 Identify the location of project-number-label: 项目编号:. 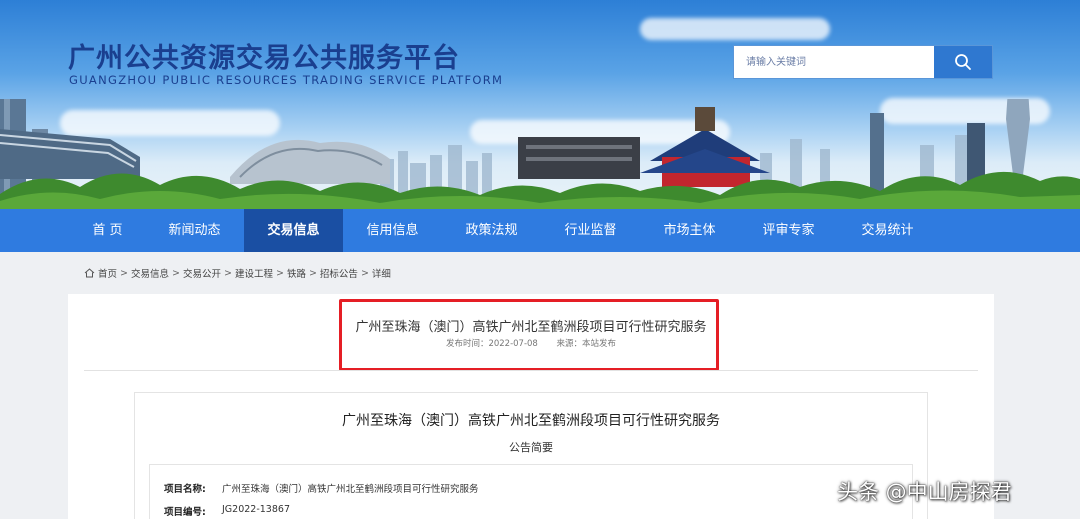
(185, 512).